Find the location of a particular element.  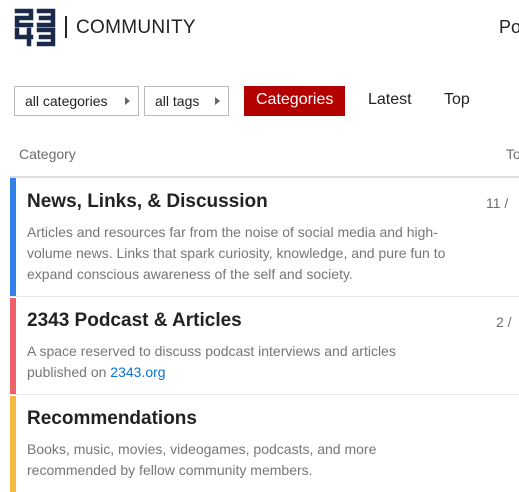

tab-latest: Latest is located at coordinates (390, 101).